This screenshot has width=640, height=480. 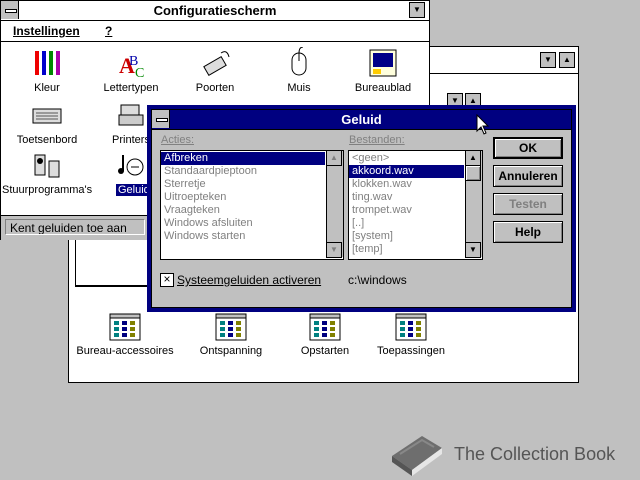 What do you see at coordinates (215, 88) in the screenshot?
I see `icon-label: Poorten` at bounding box center [215, 88].